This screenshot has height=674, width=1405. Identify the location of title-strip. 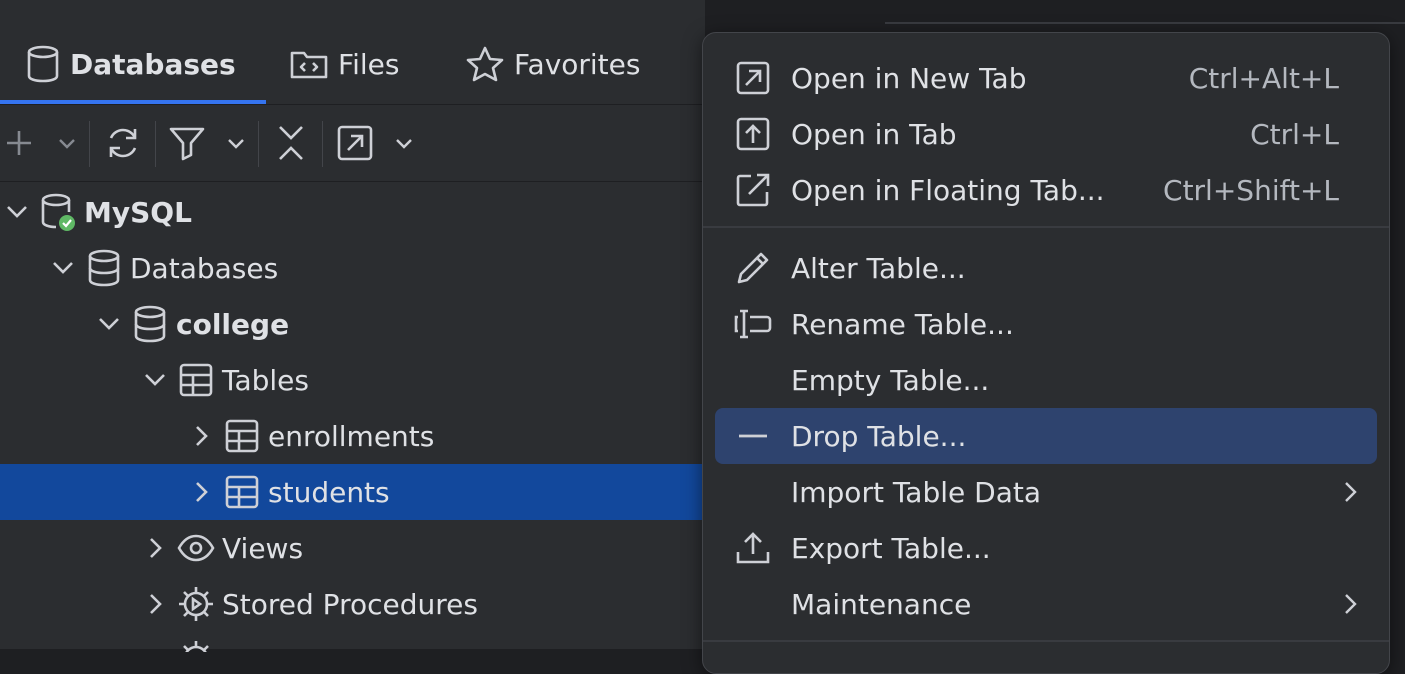
(352, 12).